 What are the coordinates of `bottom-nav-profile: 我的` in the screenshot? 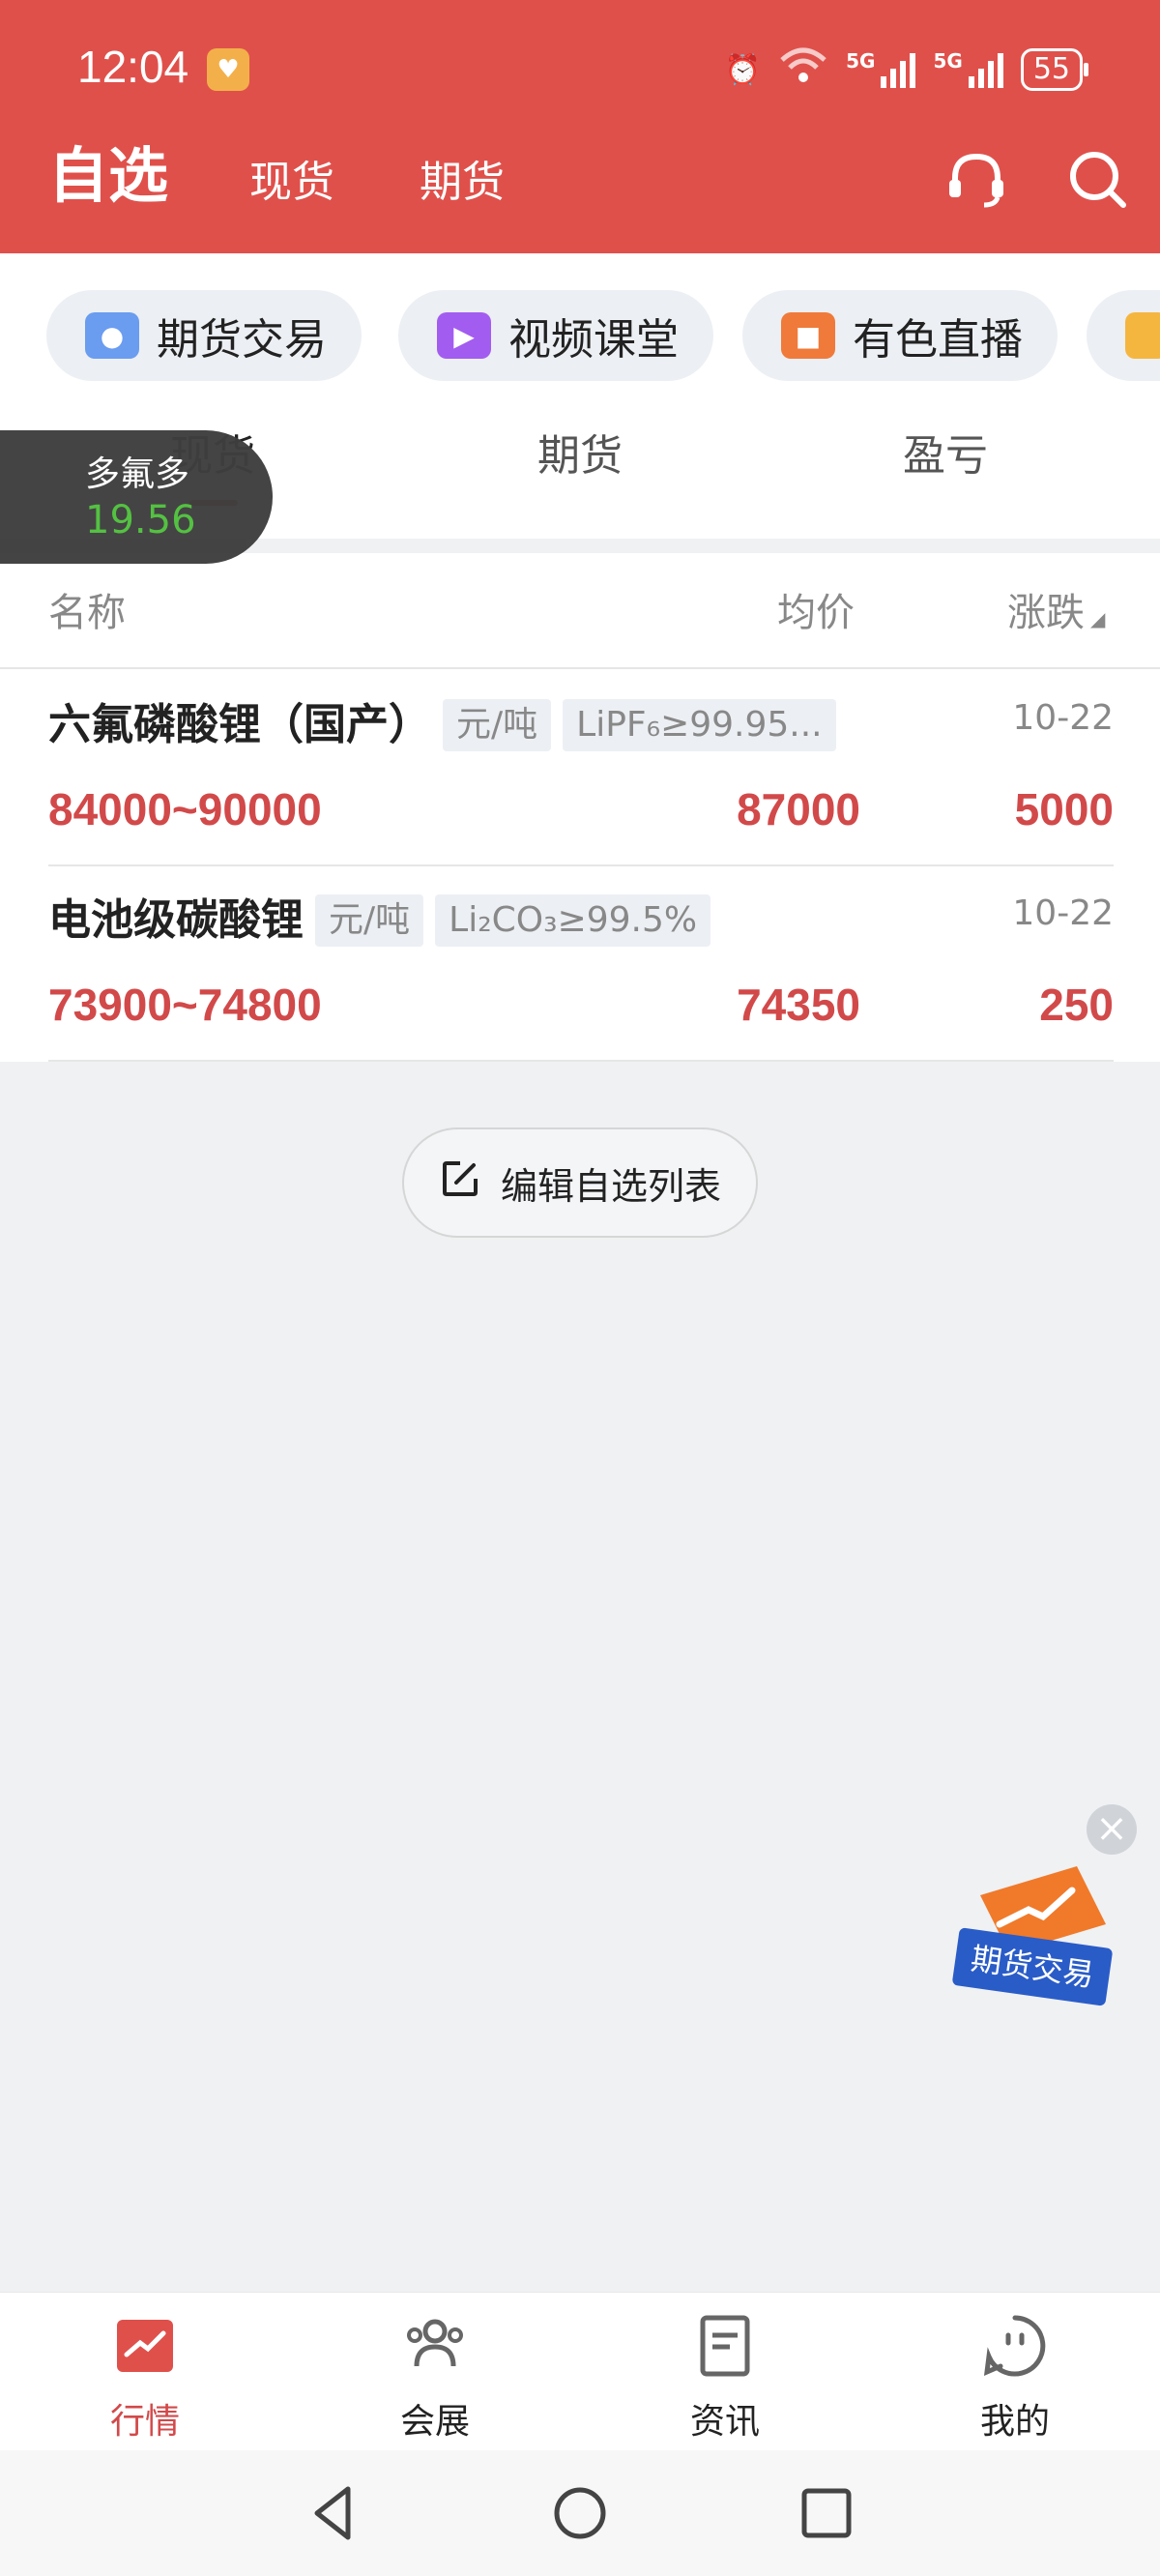 It's located at (1015, 2378).